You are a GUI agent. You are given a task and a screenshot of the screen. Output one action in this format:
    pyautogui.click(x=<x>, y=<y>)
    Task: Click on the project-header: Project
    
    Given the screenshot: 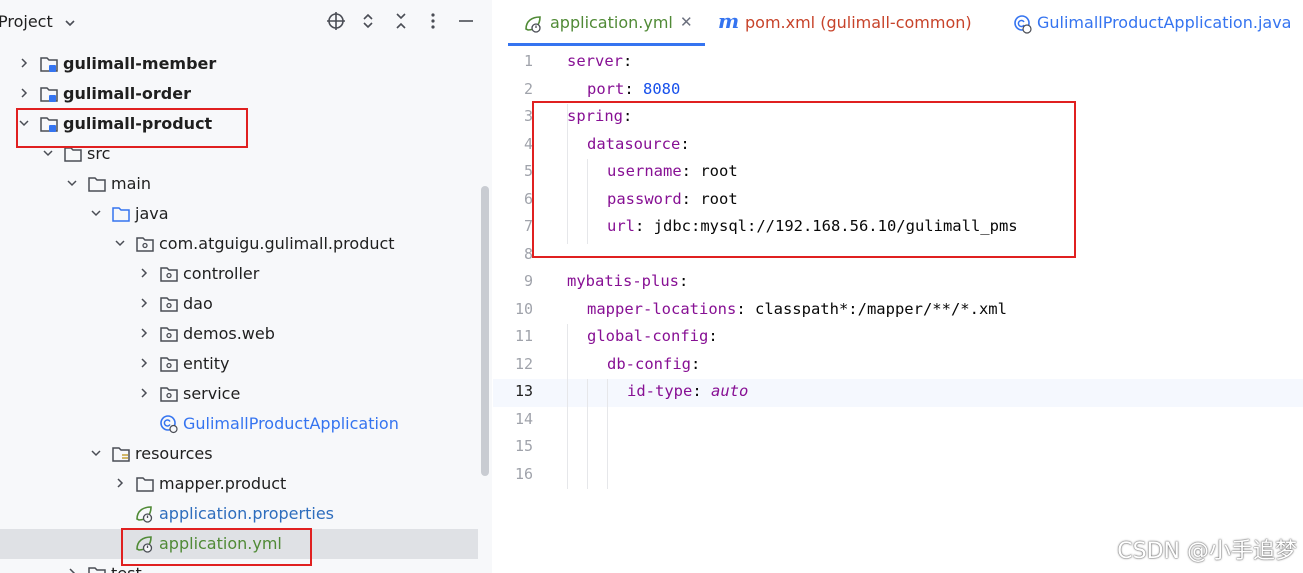 What is the action you would take?
    pyautogui.click(x=246, y=23)
    